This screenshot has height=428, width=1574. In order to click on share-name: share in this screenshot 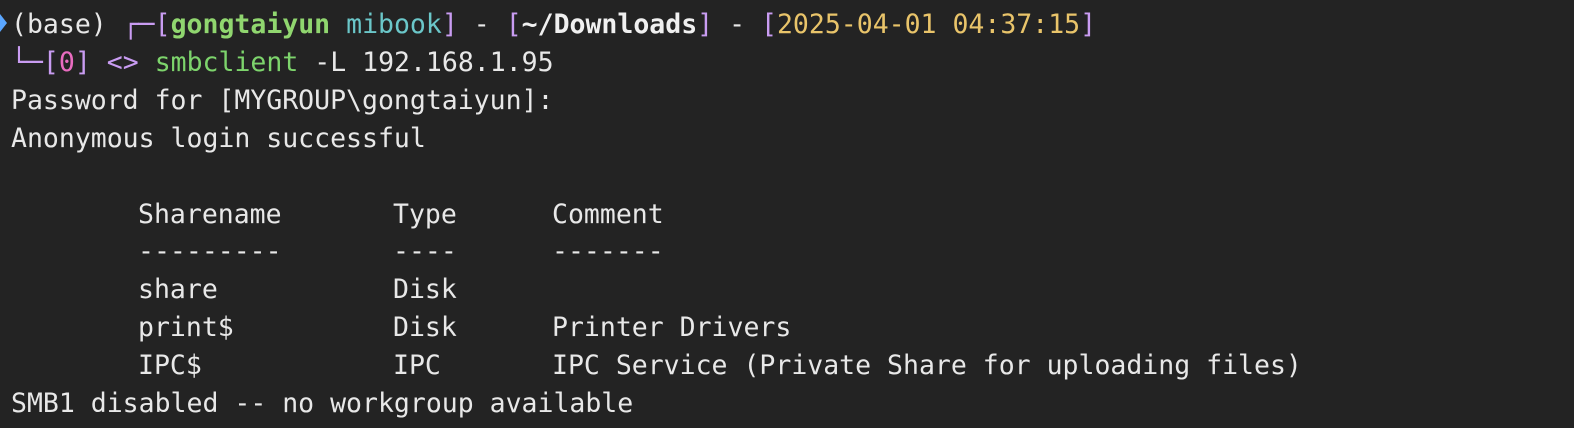, I will do `click(178, 289)`.